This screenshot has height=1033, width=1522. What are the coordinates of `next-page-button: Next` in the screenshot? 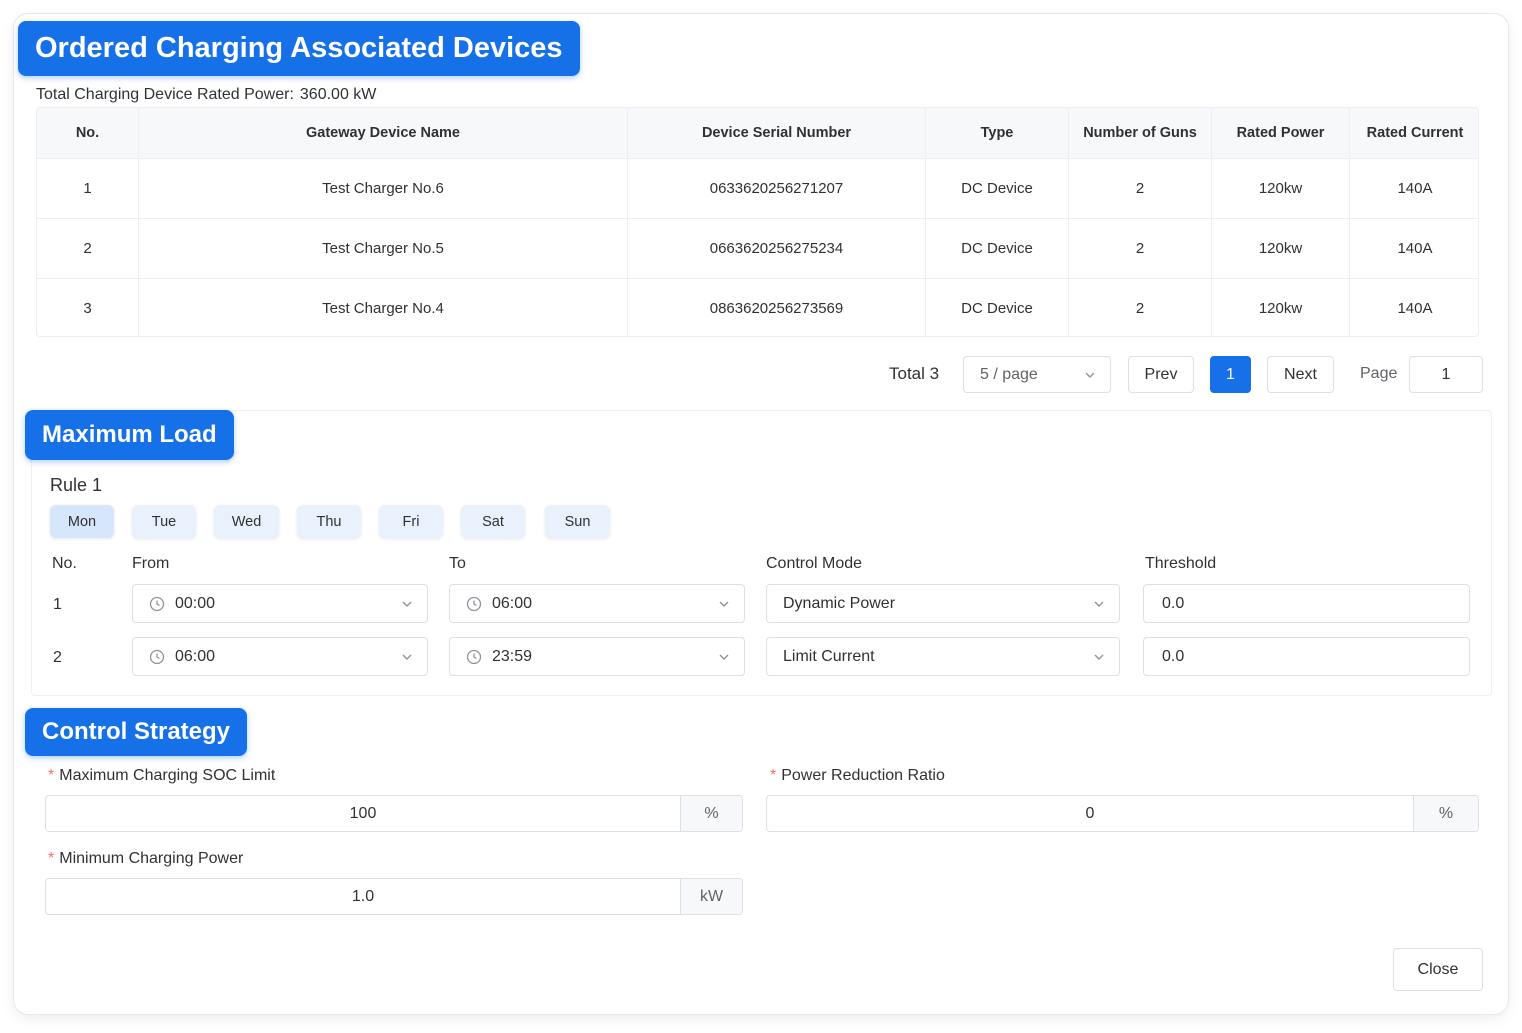 It's located at (1300, 374).